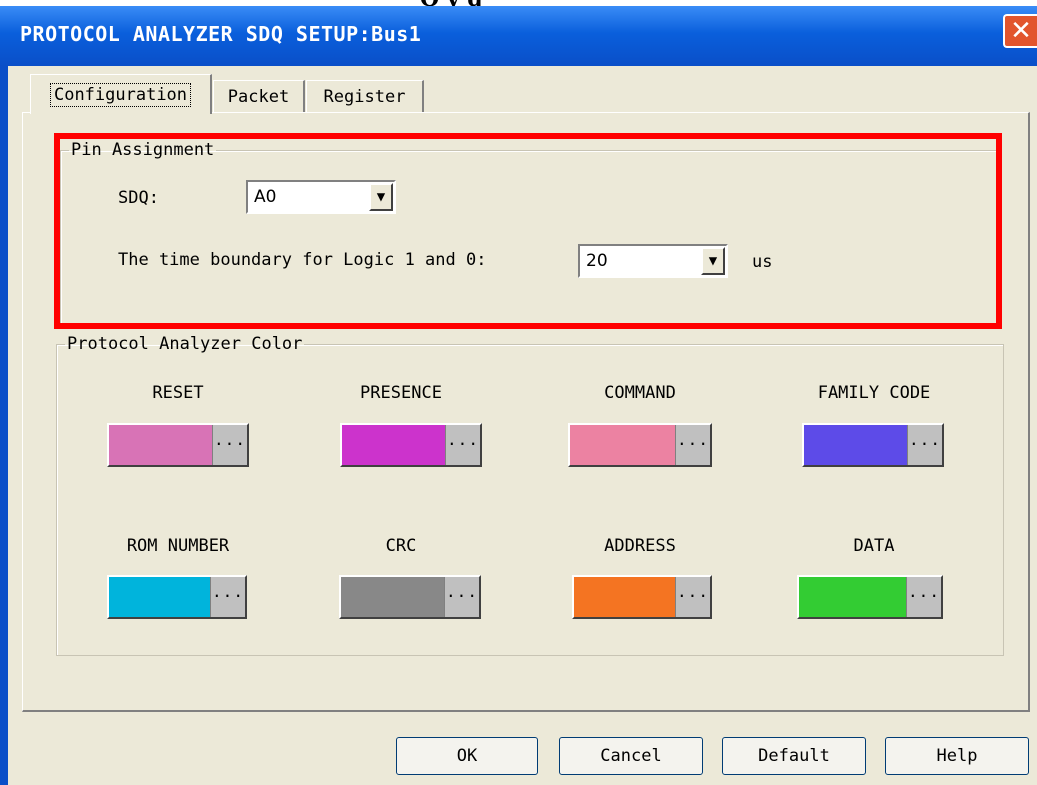  I want to click on tab-register-label: Register, so click(364, 96).